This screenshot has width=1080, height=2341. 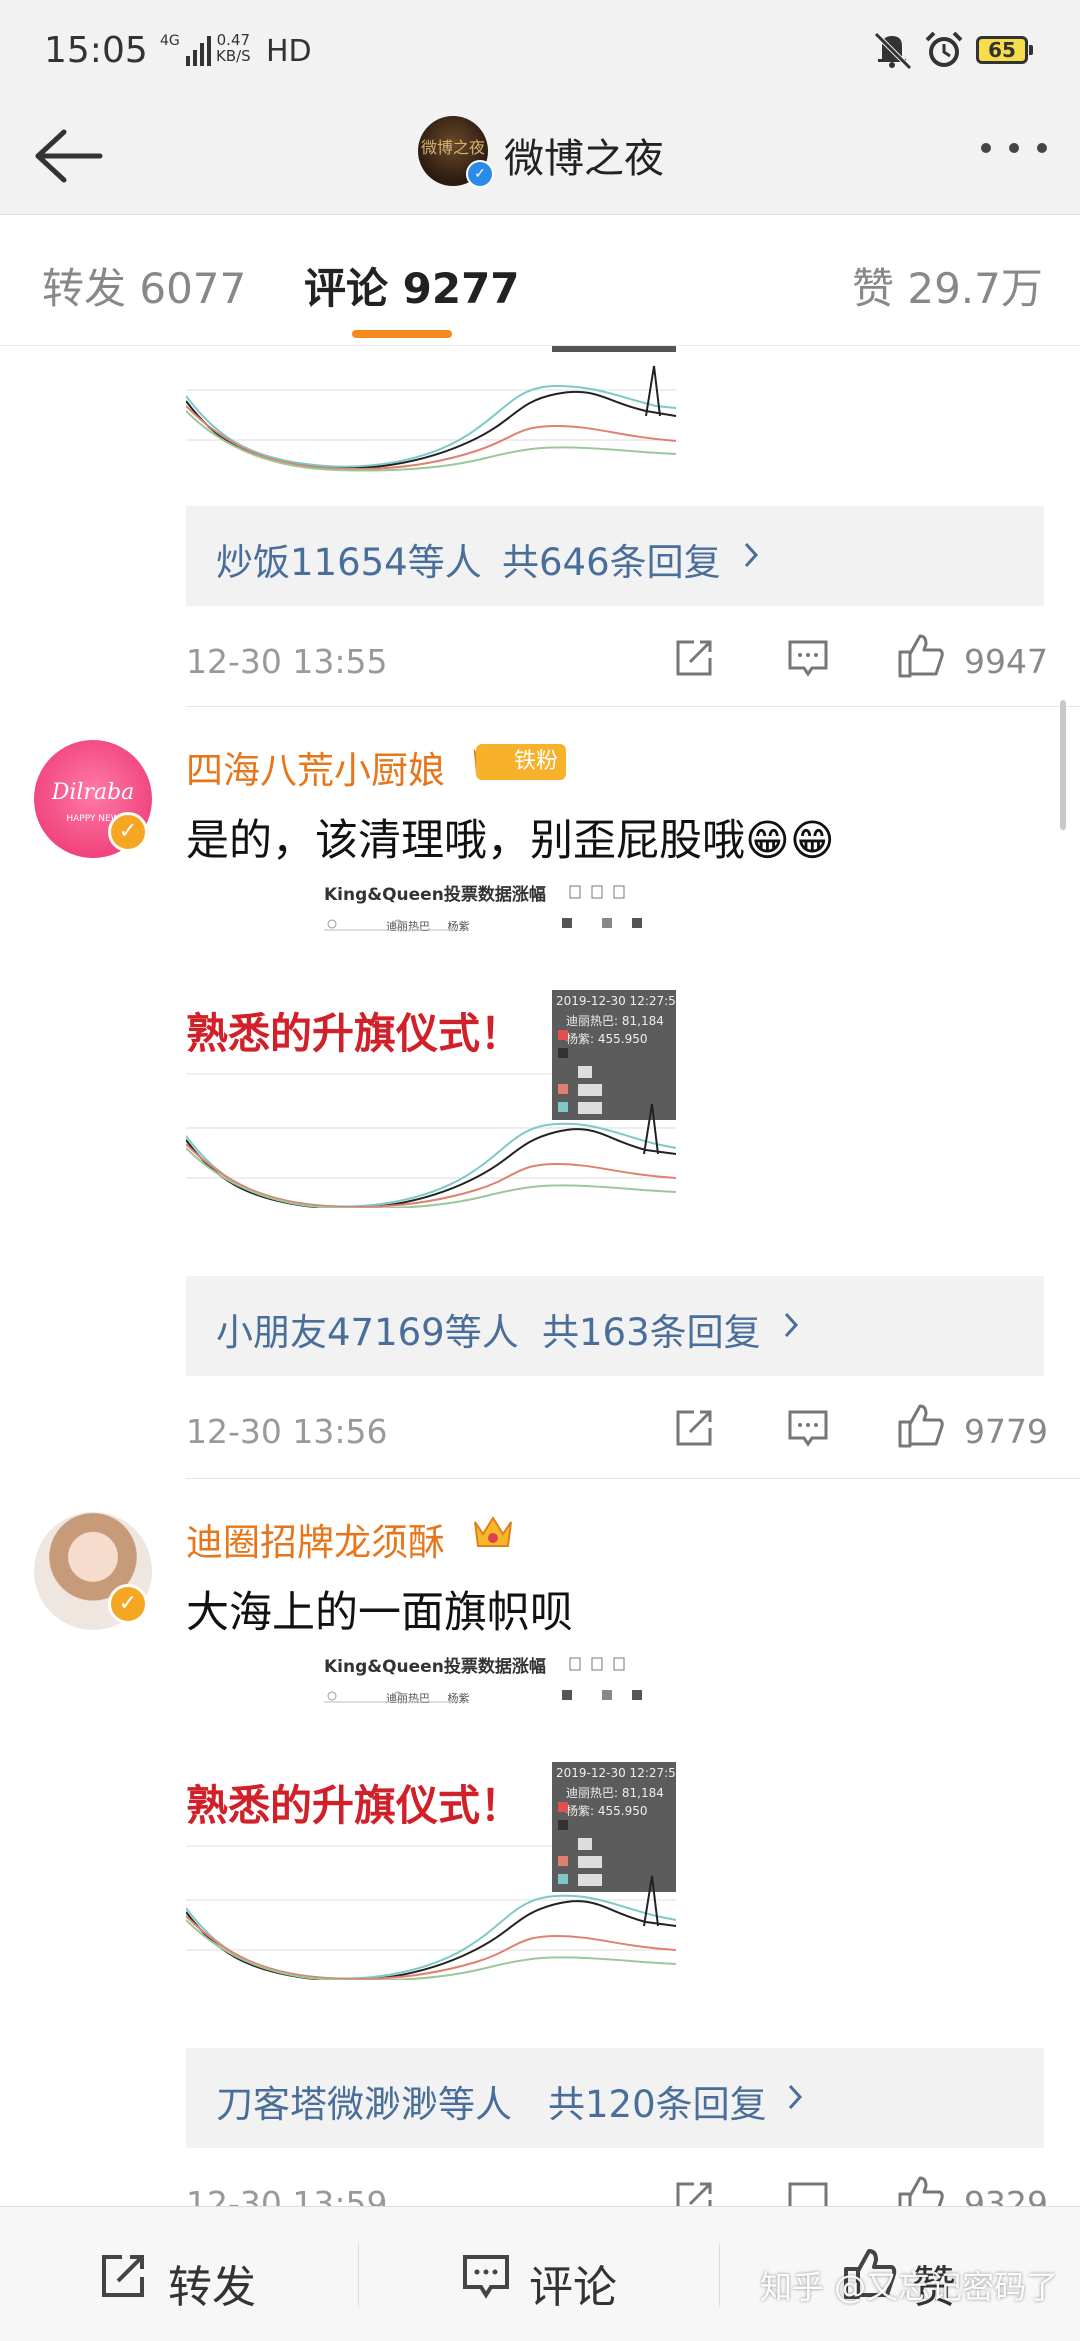 What do you see at coordinates (521, 762) in the screenshot?
I see `fan-badge: 铁粉` at bounding box center [521, 762].